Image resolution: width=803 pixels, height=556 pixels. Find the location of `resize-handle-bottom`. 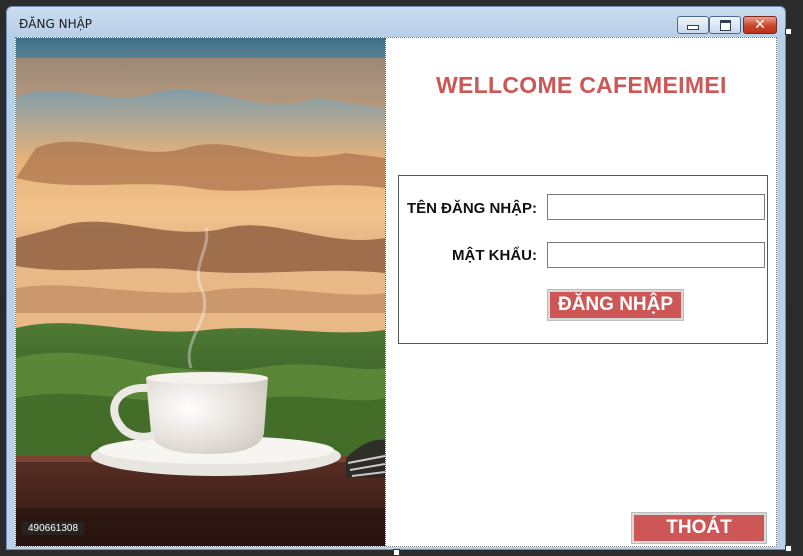

resize-handle-bottom is located at coordinates (396, 552).